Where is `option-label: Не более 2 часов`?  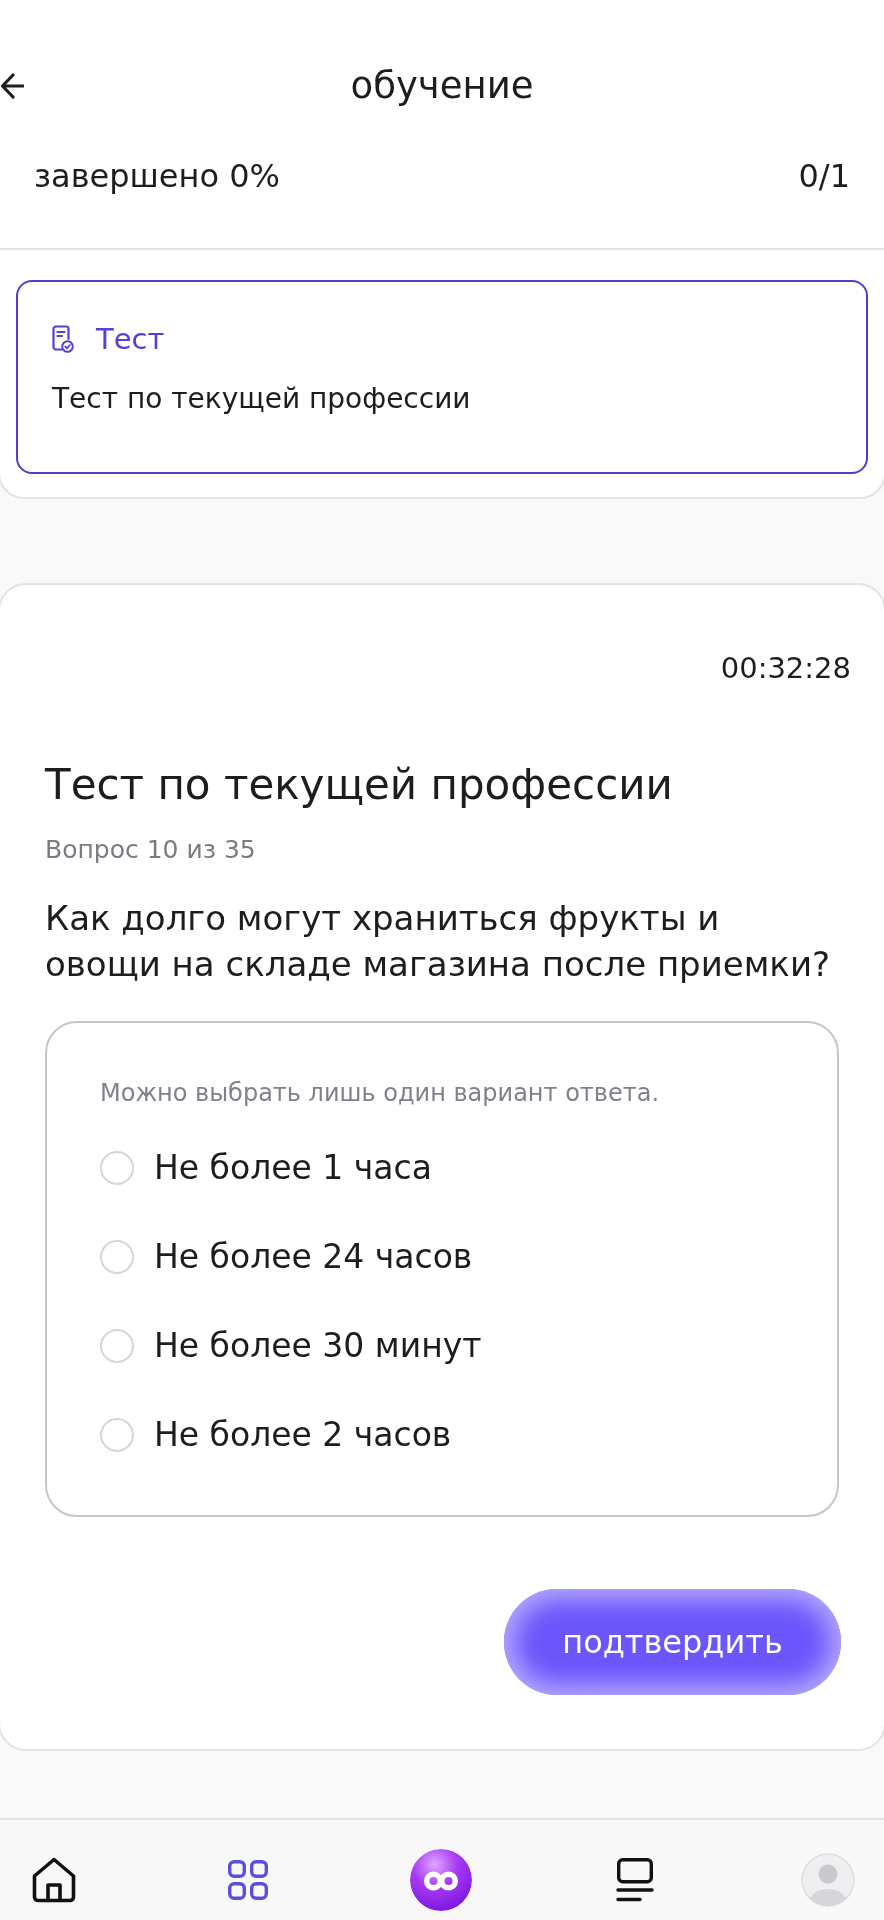 option-label: Не более 2 часов is located at coordinates (303, 1434).